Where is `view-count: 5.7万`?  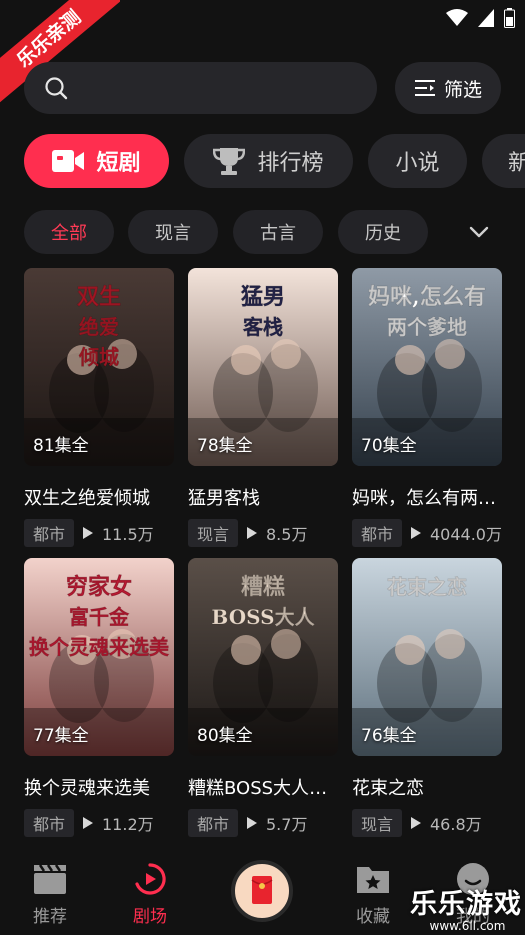 view-count: 5.7万 is located at coordinates (287, 824).